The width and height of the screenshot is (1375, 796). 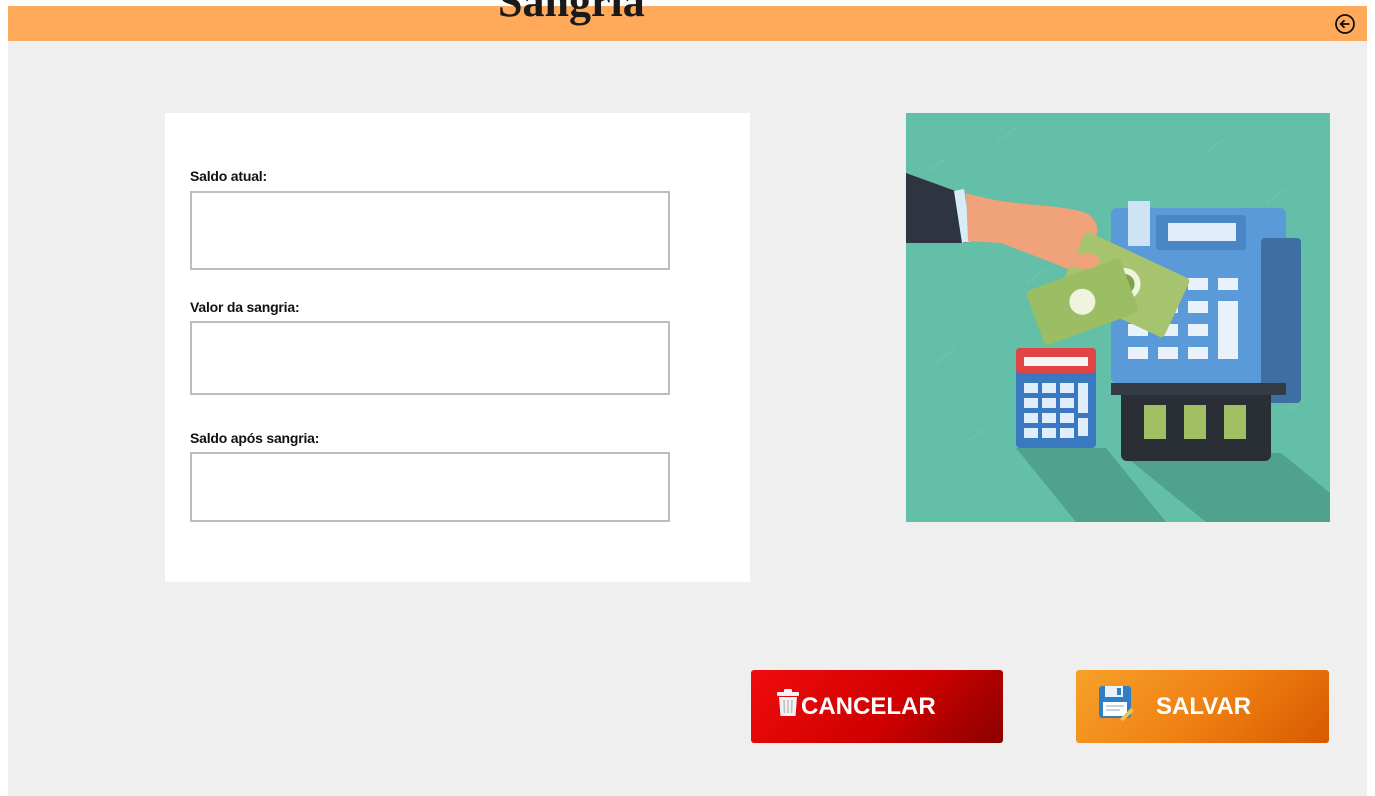 I want to click on header-bar: Sangria, so click(x=687, y=20).